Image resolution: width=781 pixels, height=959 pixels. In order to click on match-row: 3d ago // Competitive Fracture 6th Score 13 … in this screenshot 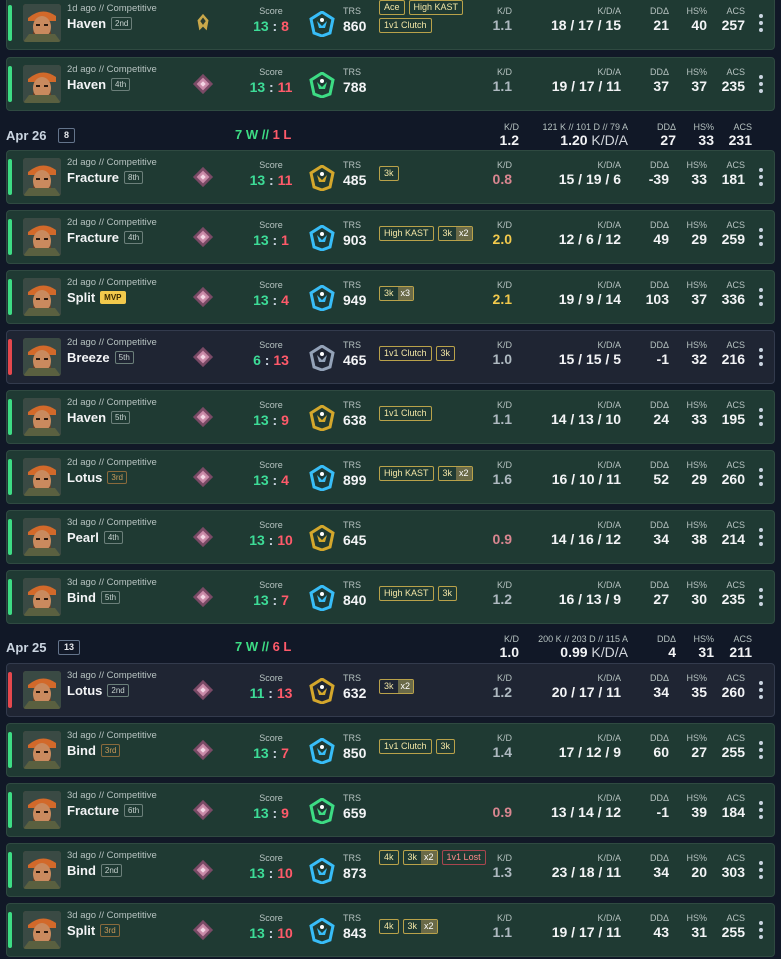, I will do `click(390, 810)`.